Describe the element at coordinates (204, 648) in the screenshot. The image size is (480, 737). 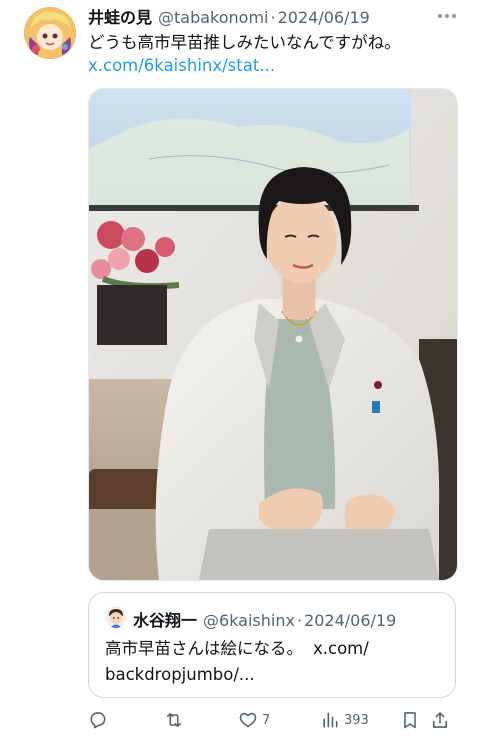
I see `quoted-text: 高市早苗さんは絵になる。` at that location.